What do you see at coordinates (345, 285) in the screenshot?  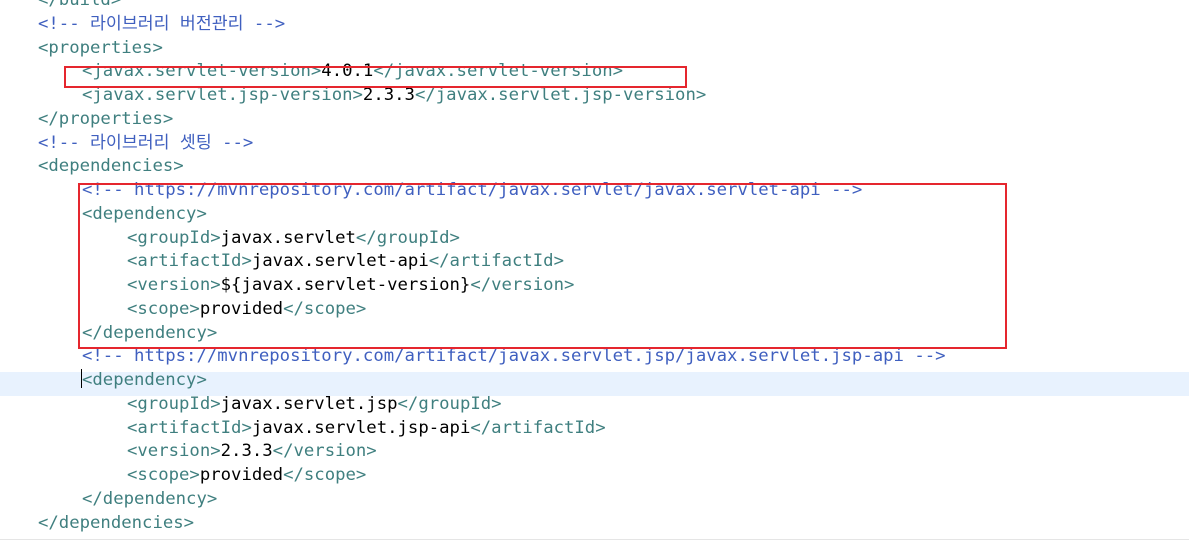 I see `xml-text: ${javax.servlet-version}` at bounding box center [345, 285].